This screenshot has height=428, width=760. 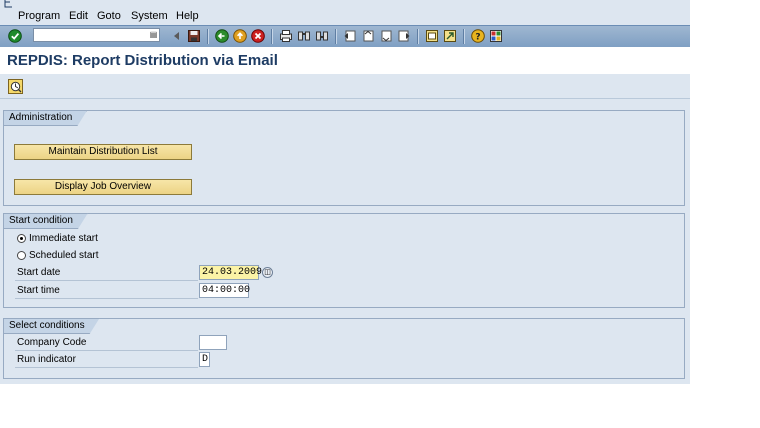 I want to click on start-date-field: 24.03.2009, so click(x=230, y=272).